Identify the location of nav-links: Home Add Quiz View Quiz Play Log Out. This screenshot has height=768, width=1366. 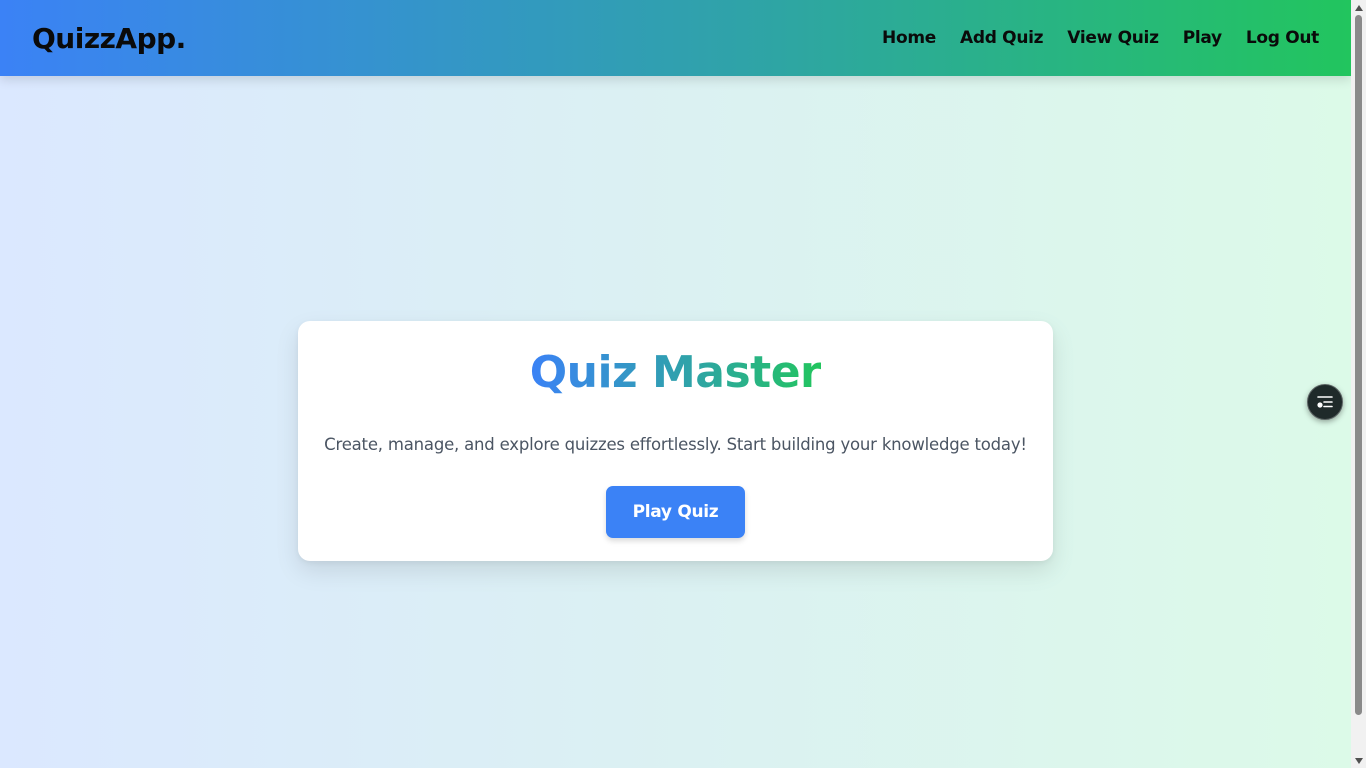
(1100, 38).